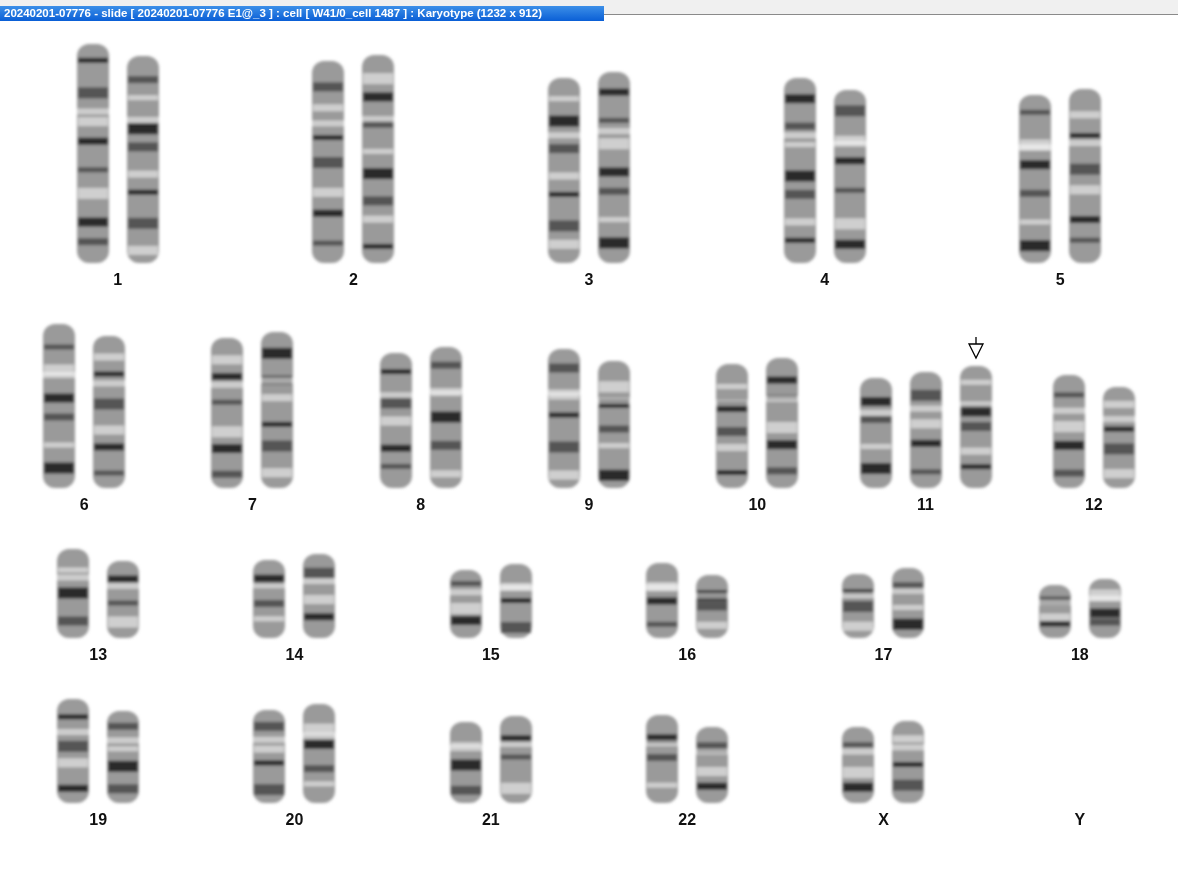 This screenshot has width=1178, height=896. I want to click on chromosome-label: X, so click(883, 820).